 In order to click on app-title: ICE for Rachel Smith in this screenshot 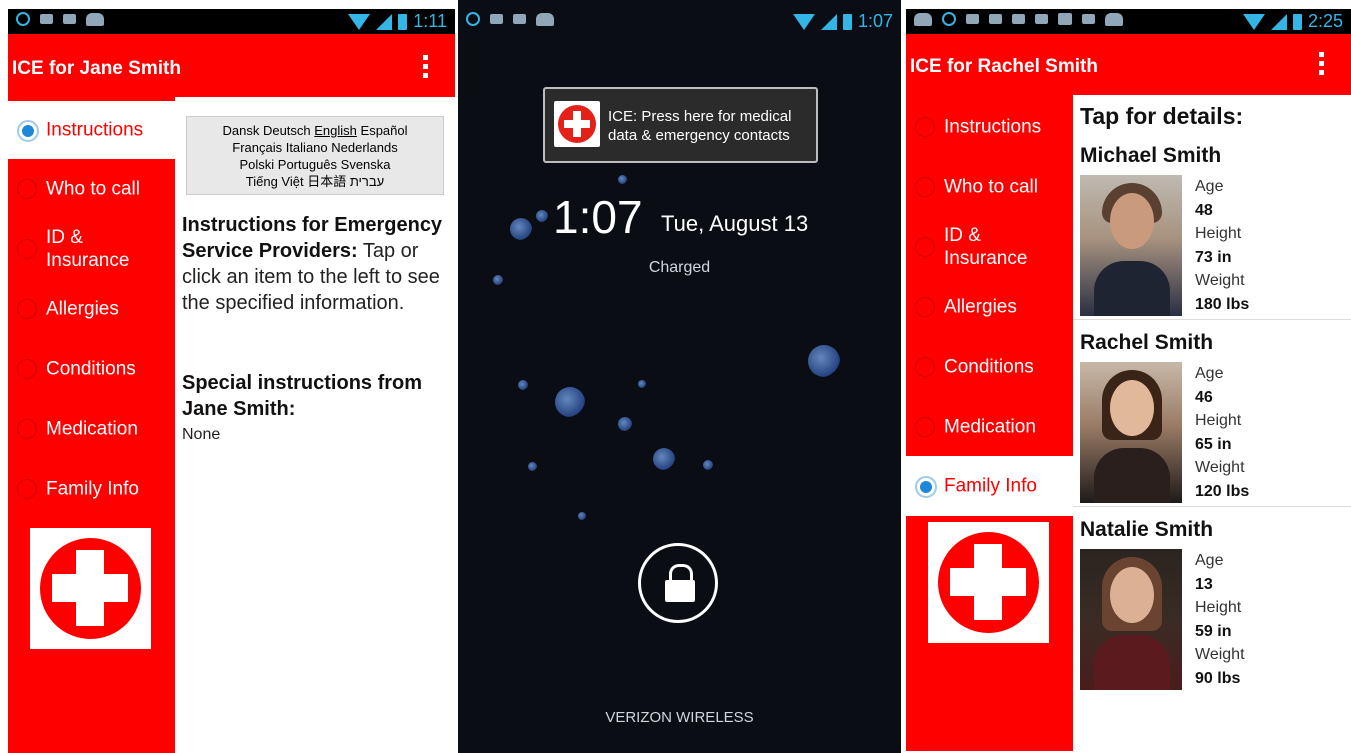, I will do `click(1004, 66)`.